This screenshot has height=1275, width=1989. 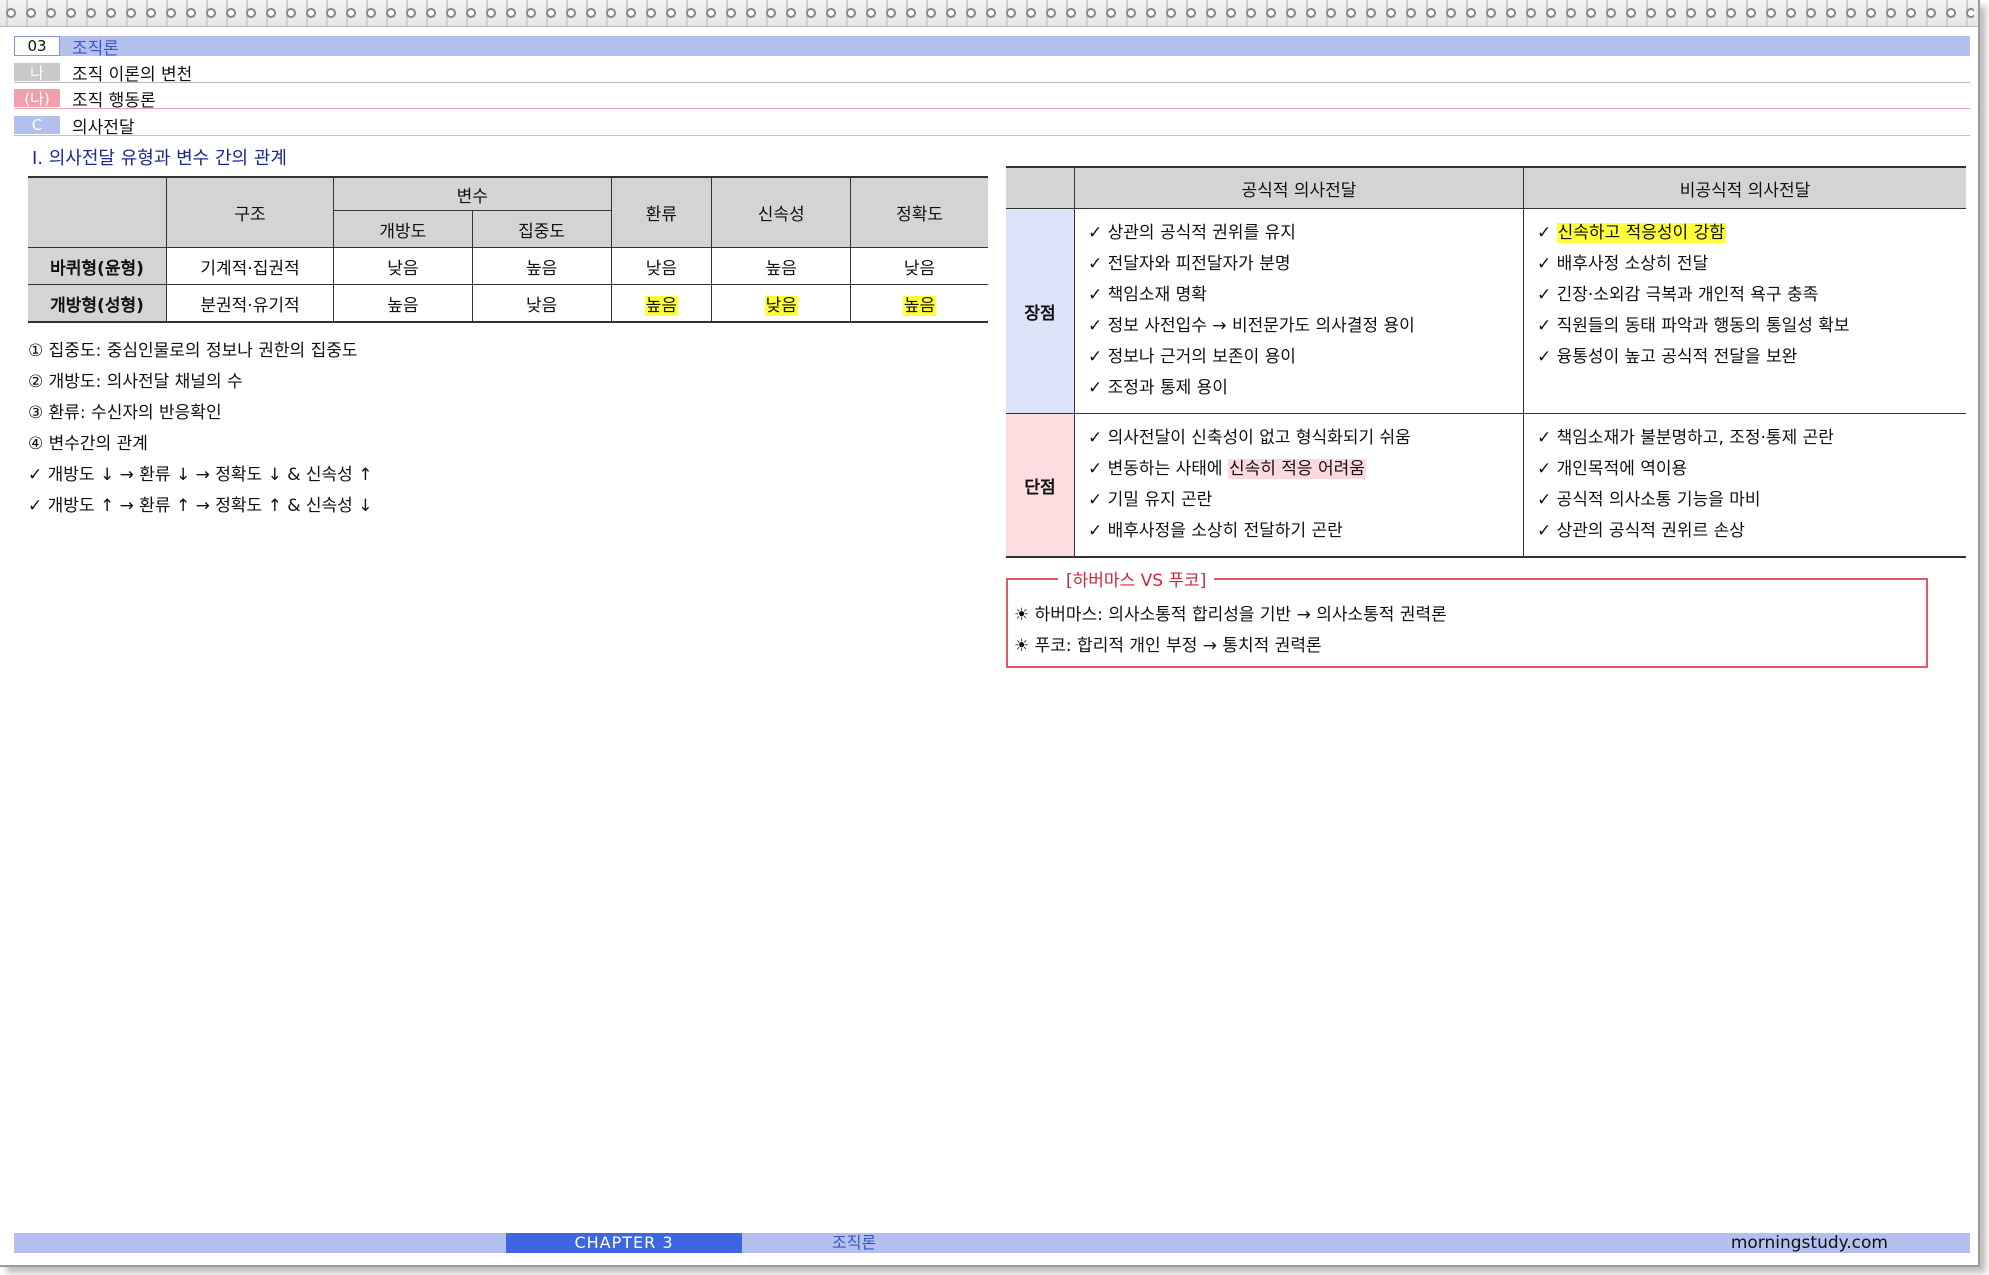 I want to click on cell-accuracy: 낮음, so click(x=919, y=266).